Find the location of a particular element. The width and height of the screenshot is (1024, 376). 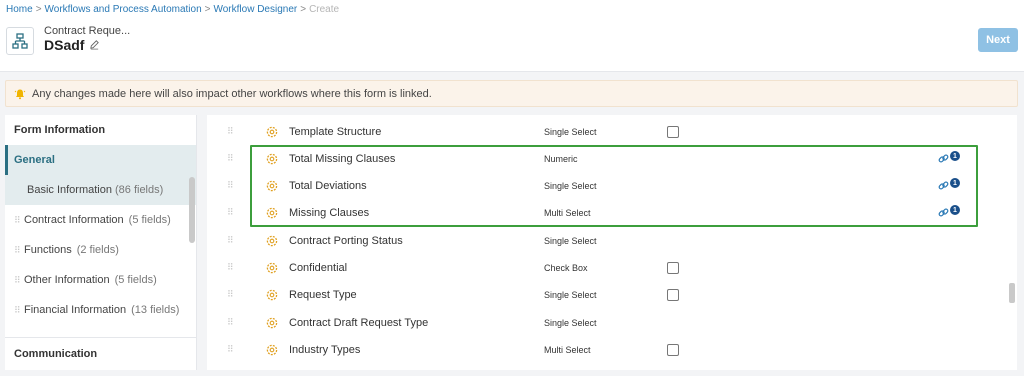

field-row: ⠿ Contract Porting Status Single Select is located at coordinates (612, 240).